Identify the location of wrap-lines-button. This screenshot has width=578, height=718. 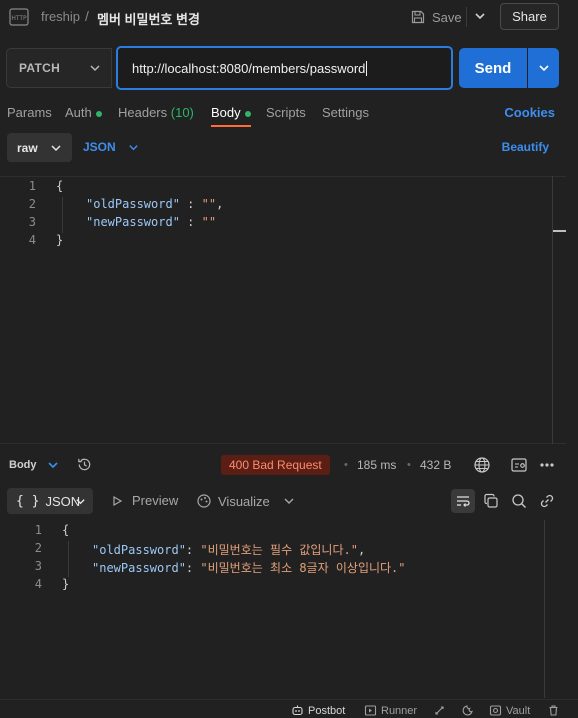
(463, 501).